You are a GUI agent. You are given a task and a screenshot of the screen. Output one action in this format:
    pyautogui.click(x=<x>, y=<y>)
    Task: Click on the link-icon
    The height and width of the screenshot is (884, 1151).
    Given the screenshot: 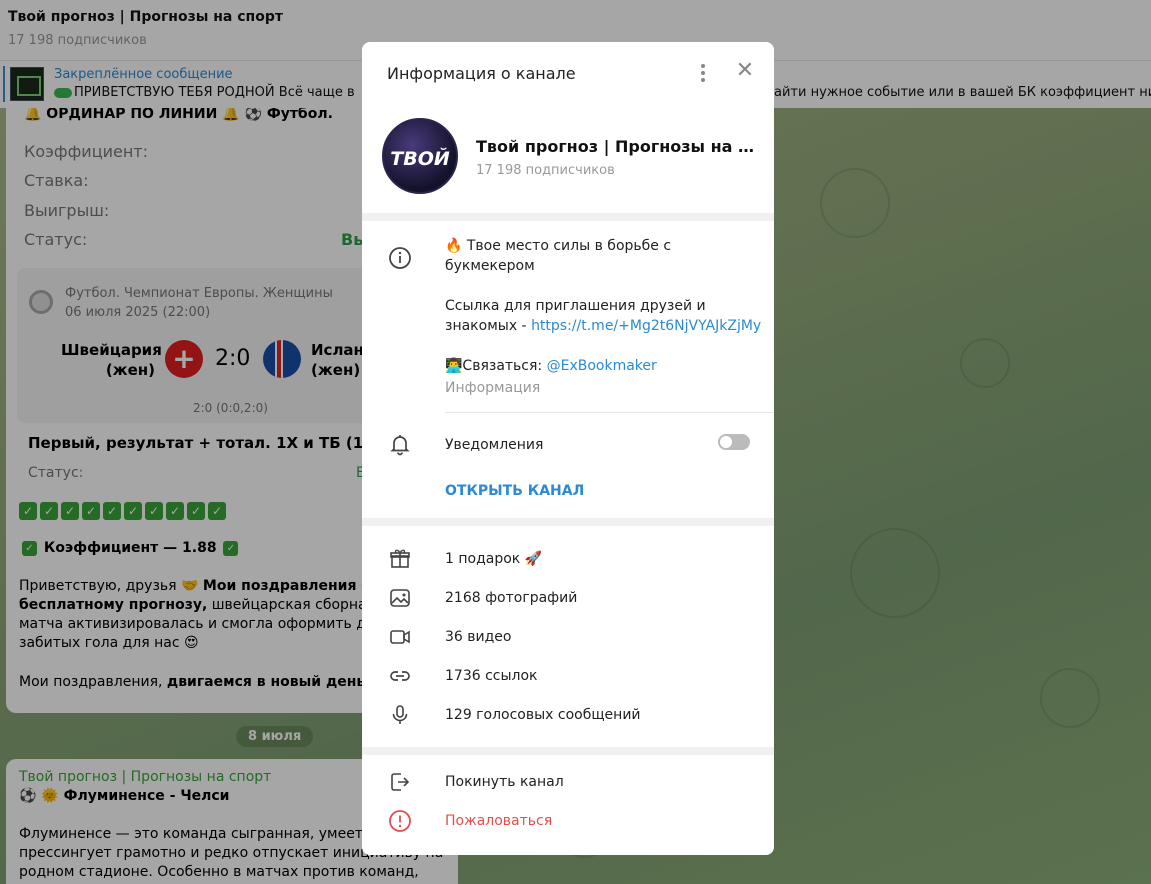 What is the action you would take?
    pyautogui.click(x=400, y=676)
    